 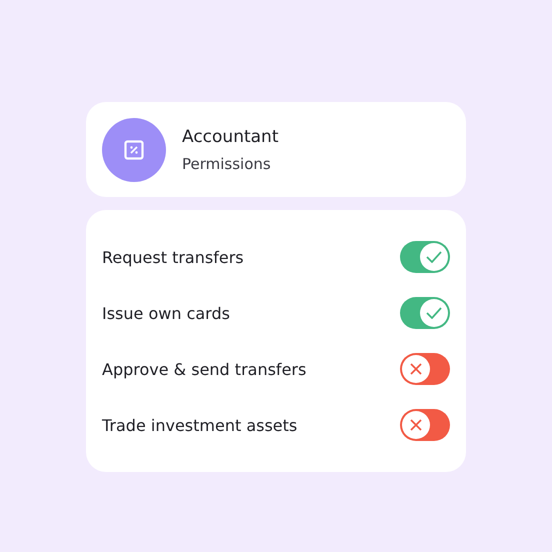 I want to click on role-subtitle: Permissions, so click(x=227, y=163).